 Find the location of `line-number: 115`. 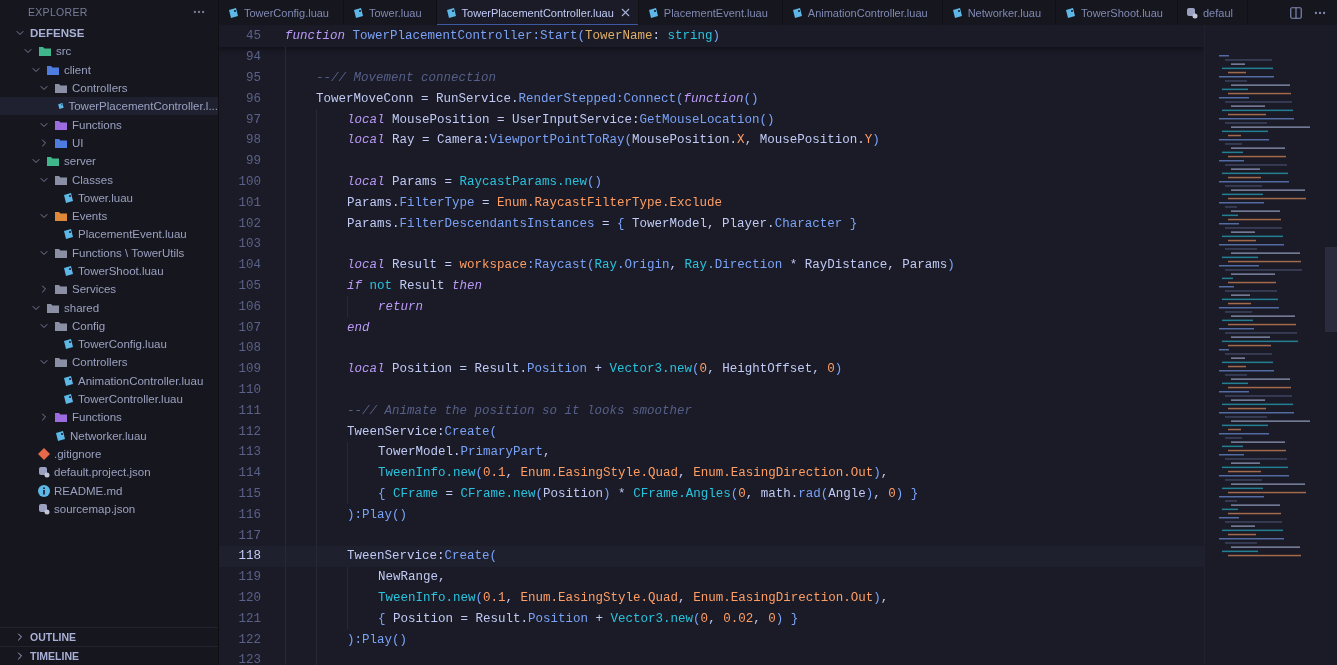

line-number: 115 is located at coordinates (249, 493).